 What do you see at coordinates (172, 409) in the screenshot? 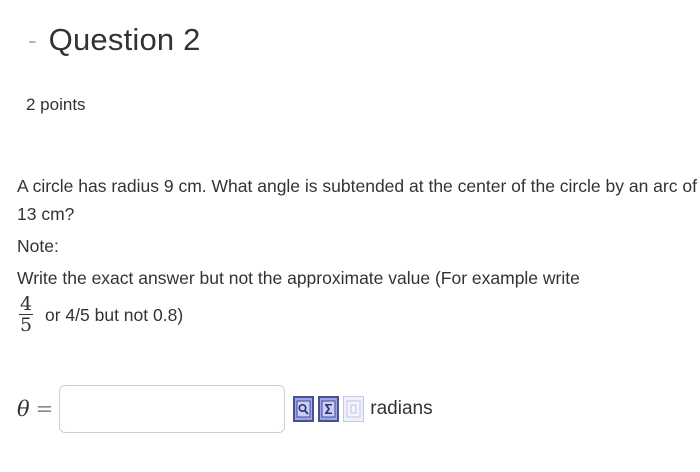
I see `answer-input` at bounding box center [172, 409].